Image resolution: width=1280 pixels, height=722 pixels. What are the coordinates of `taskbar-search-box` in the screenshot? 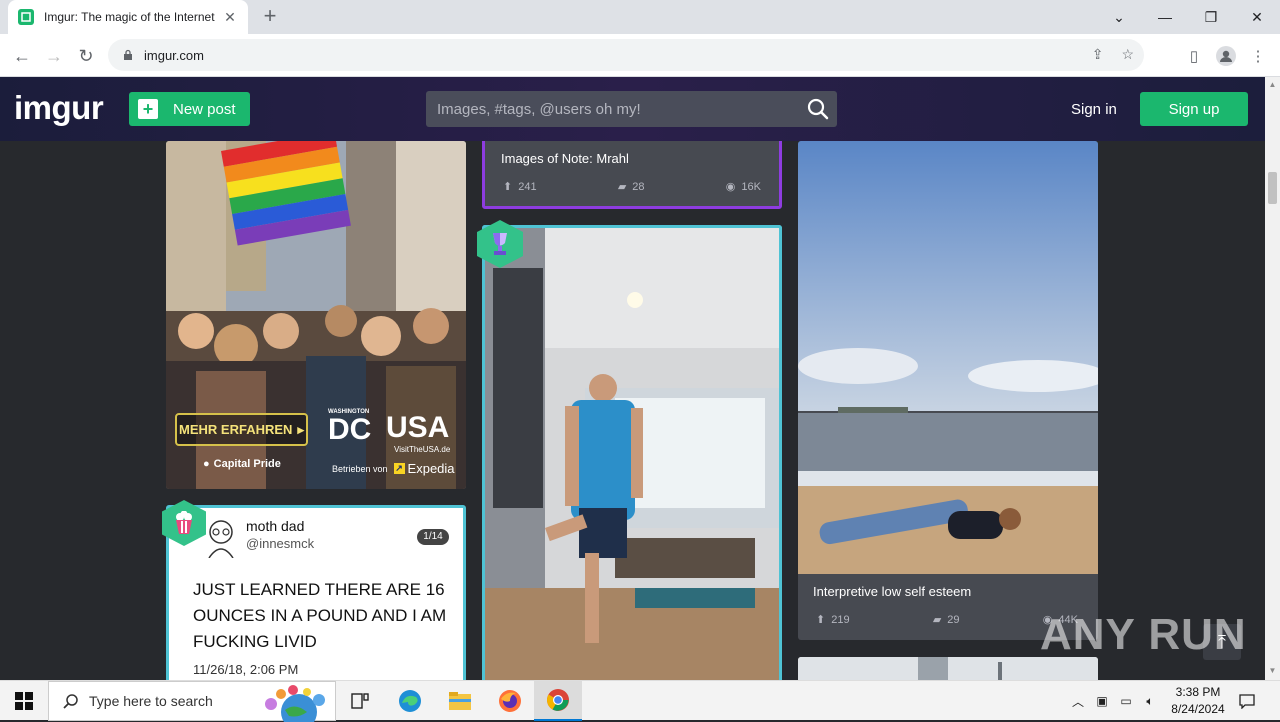 It's located at (192, 701).